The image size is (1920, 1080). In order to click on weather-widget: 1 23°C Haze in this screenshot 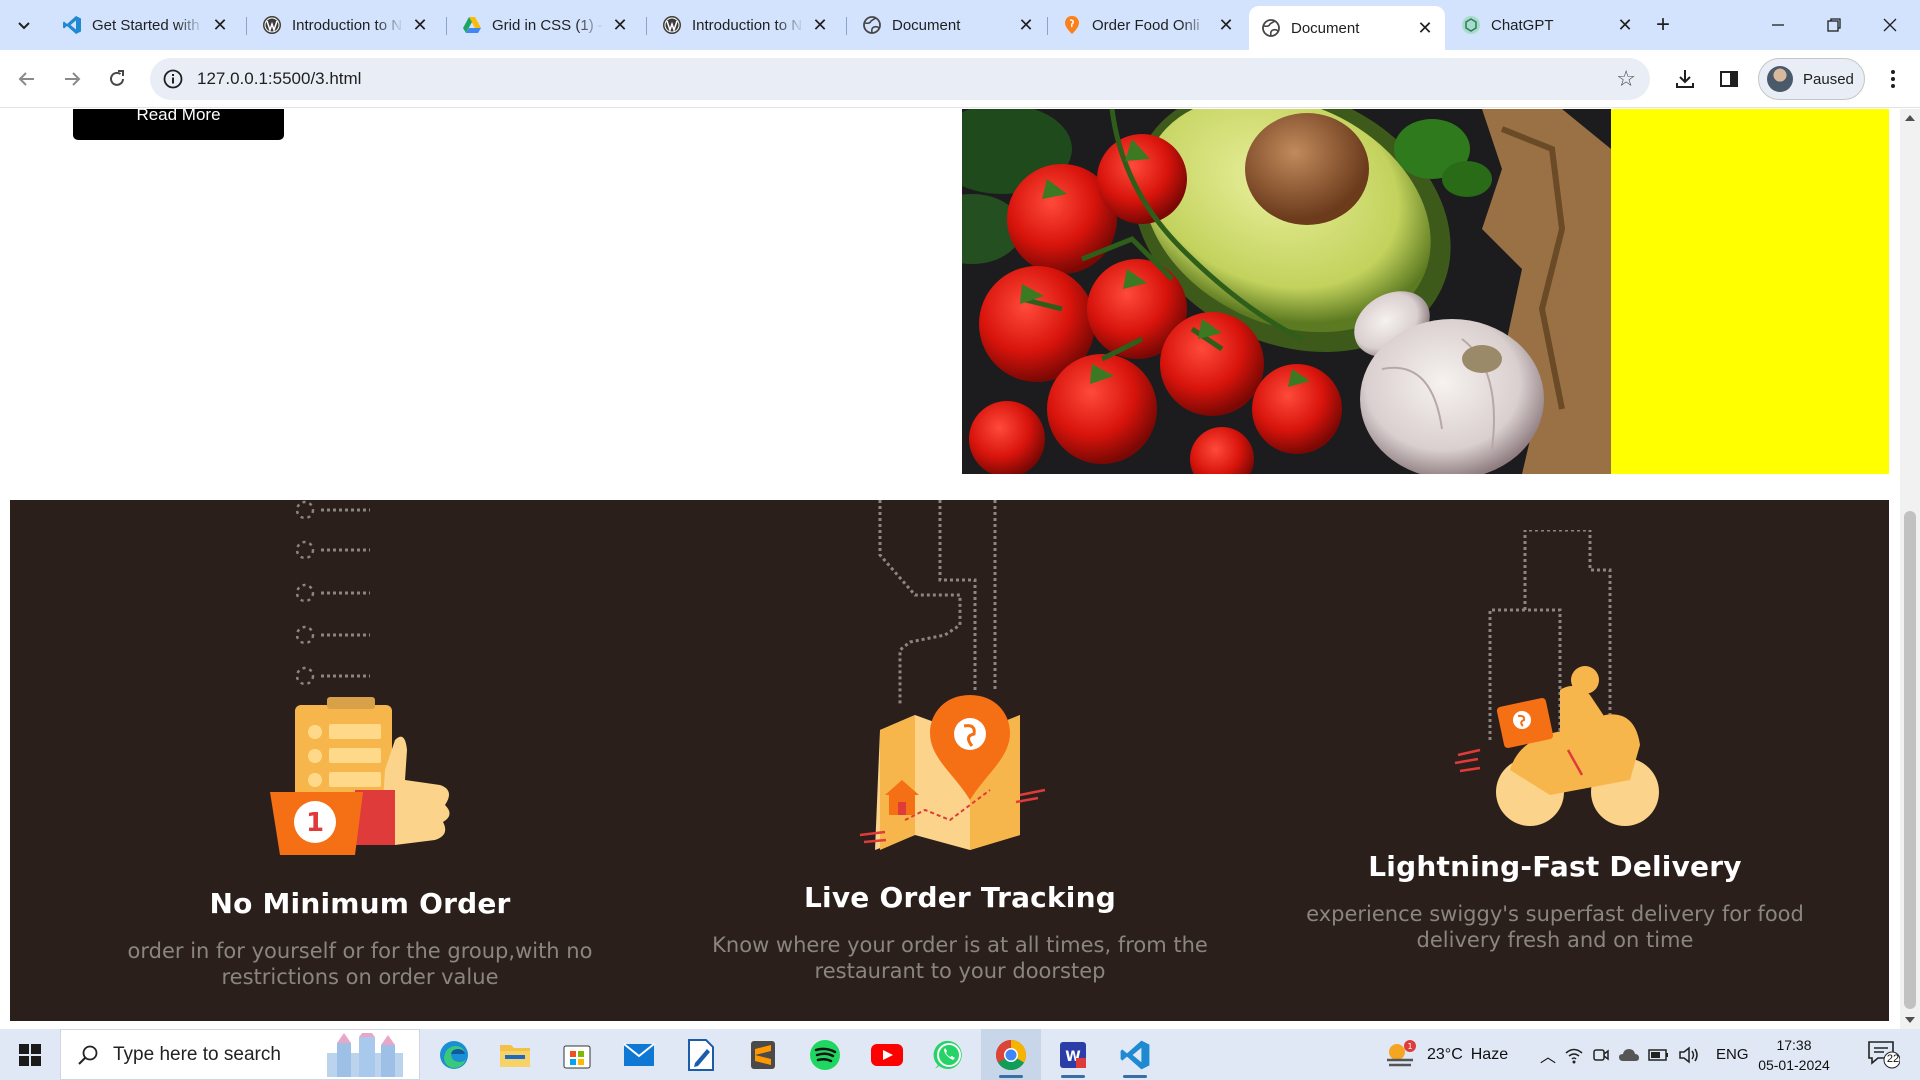, I will do `click(1445, 1054)`.